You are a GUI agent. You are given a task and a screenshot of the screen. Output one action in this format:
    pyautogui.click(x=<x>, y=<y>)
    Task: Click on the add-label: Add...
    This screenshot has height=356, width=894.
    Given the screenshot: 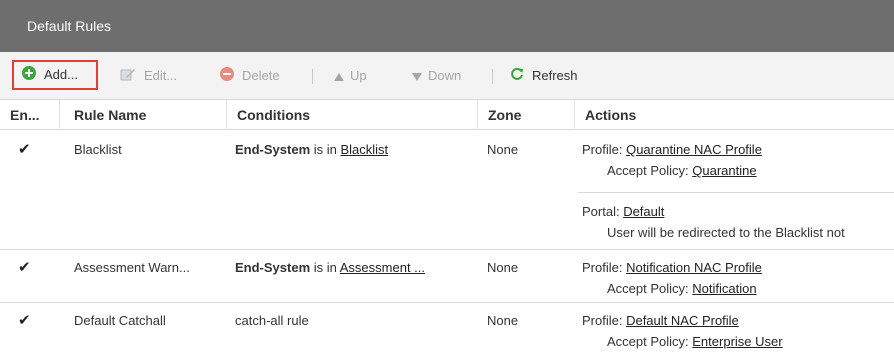 What is the action you would take?
    pyautogui.click(x=61, y=74)
    